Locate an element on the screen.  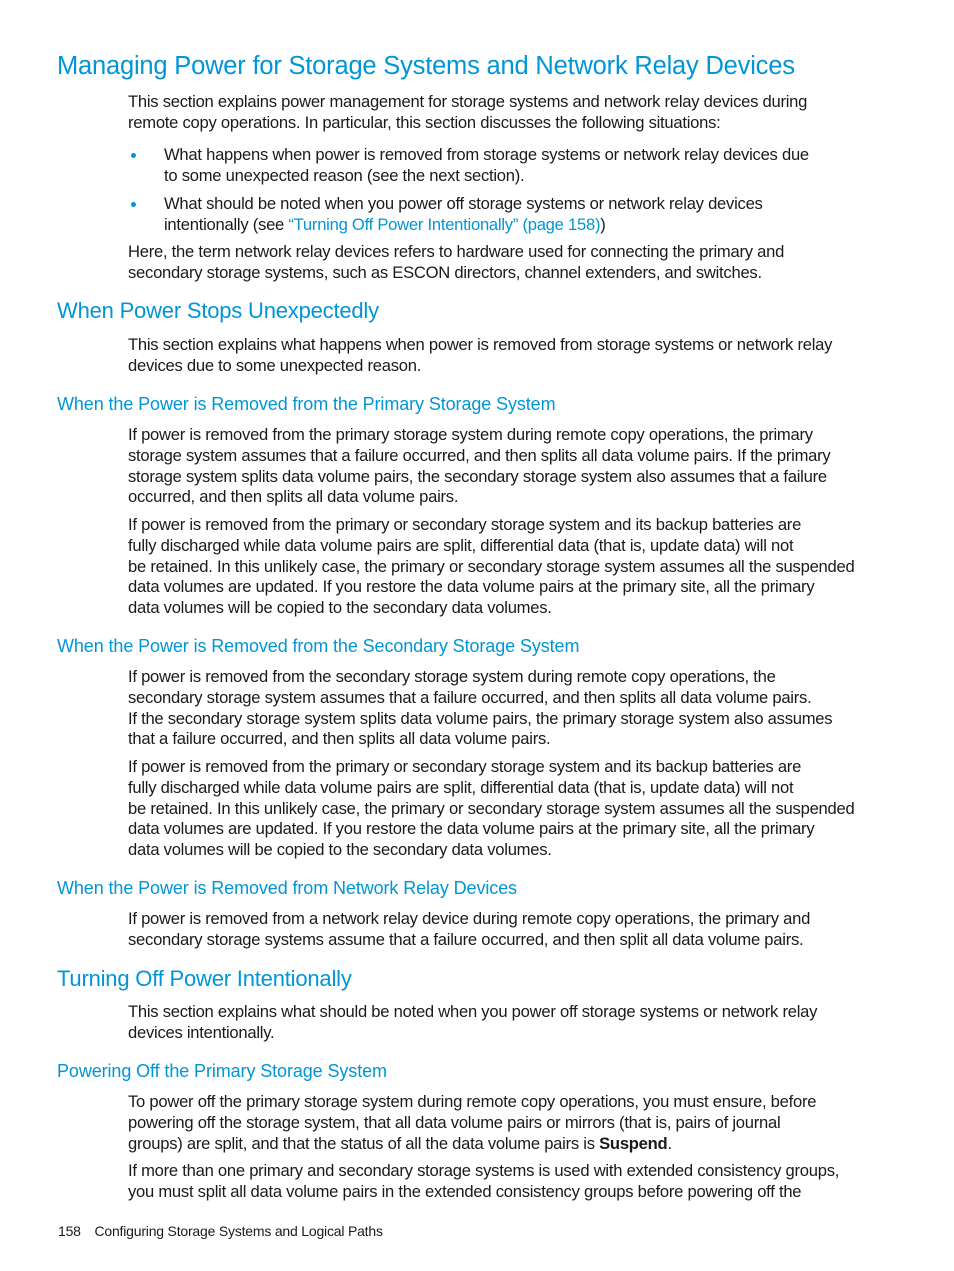
section-heading: Turning Off Power Intentionally is located at coordinates (204, 978).